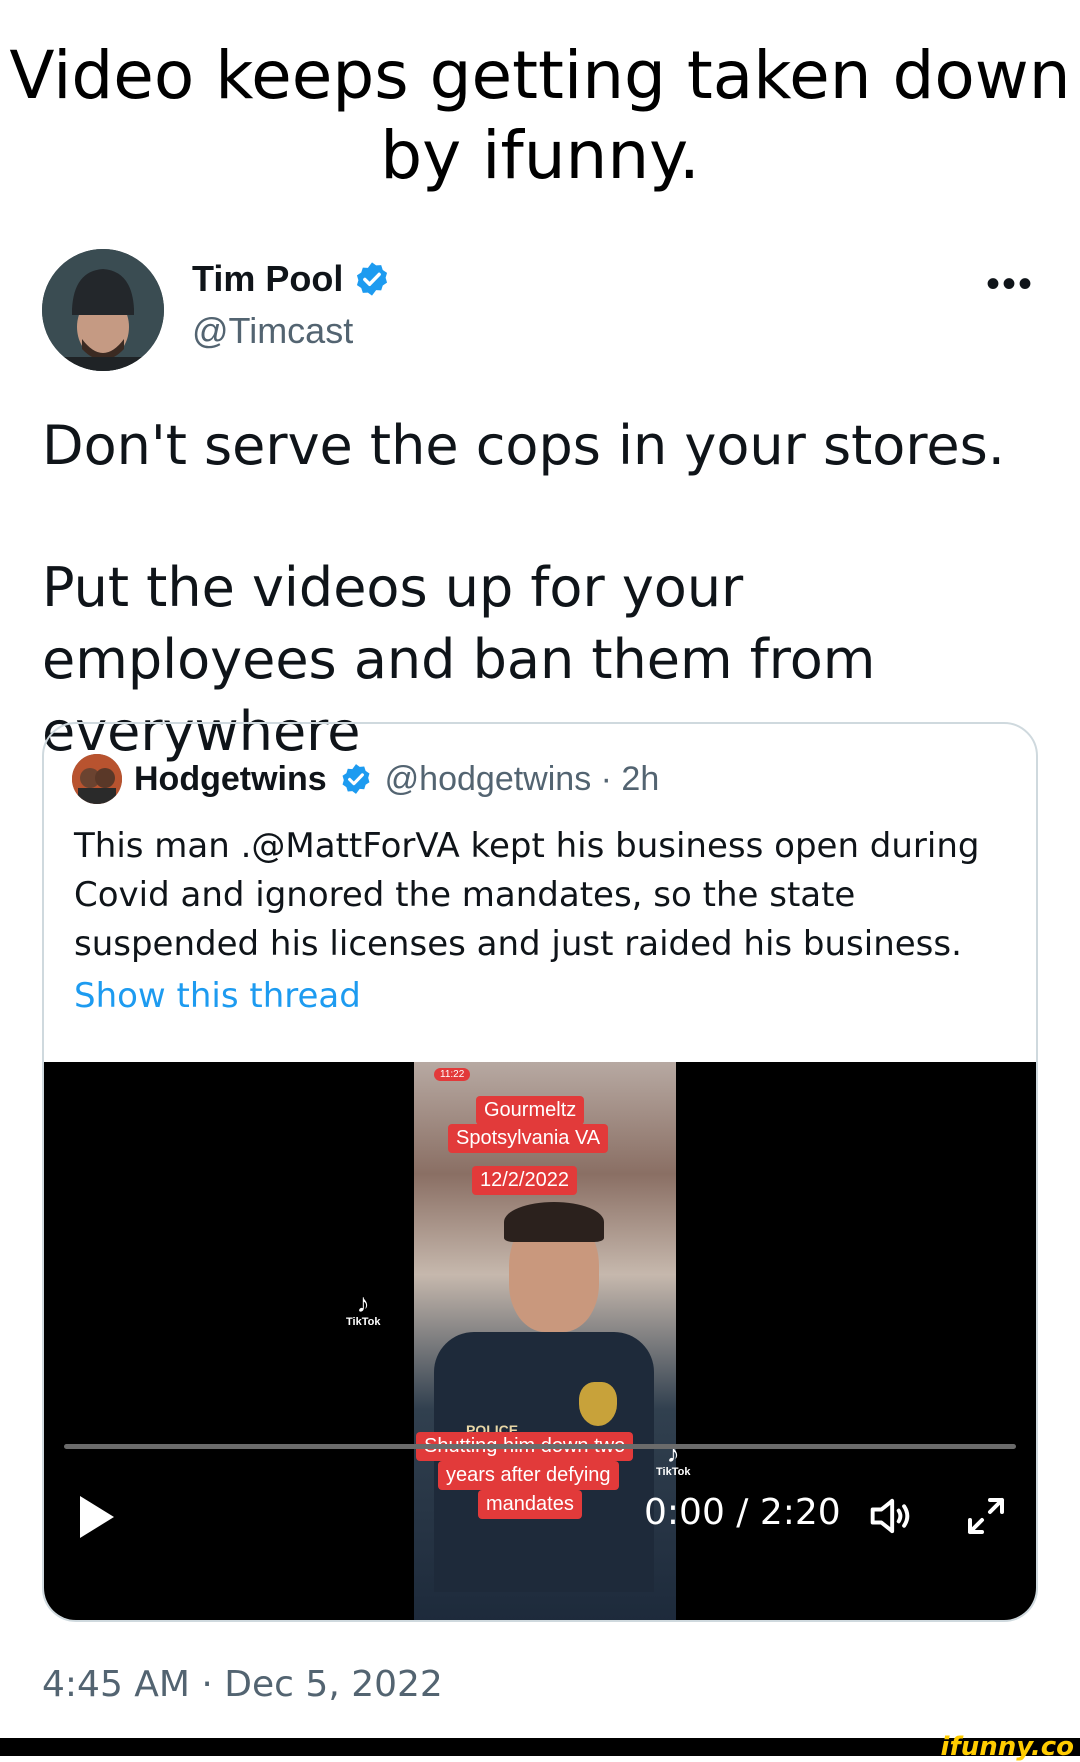 The height and width of the screenshot is (1762, 1080). What do you see at coordinates (528, 1475) in the screenshot?
I see `overlay-caption-2: years after defying` at bounding box center [528, 1475].